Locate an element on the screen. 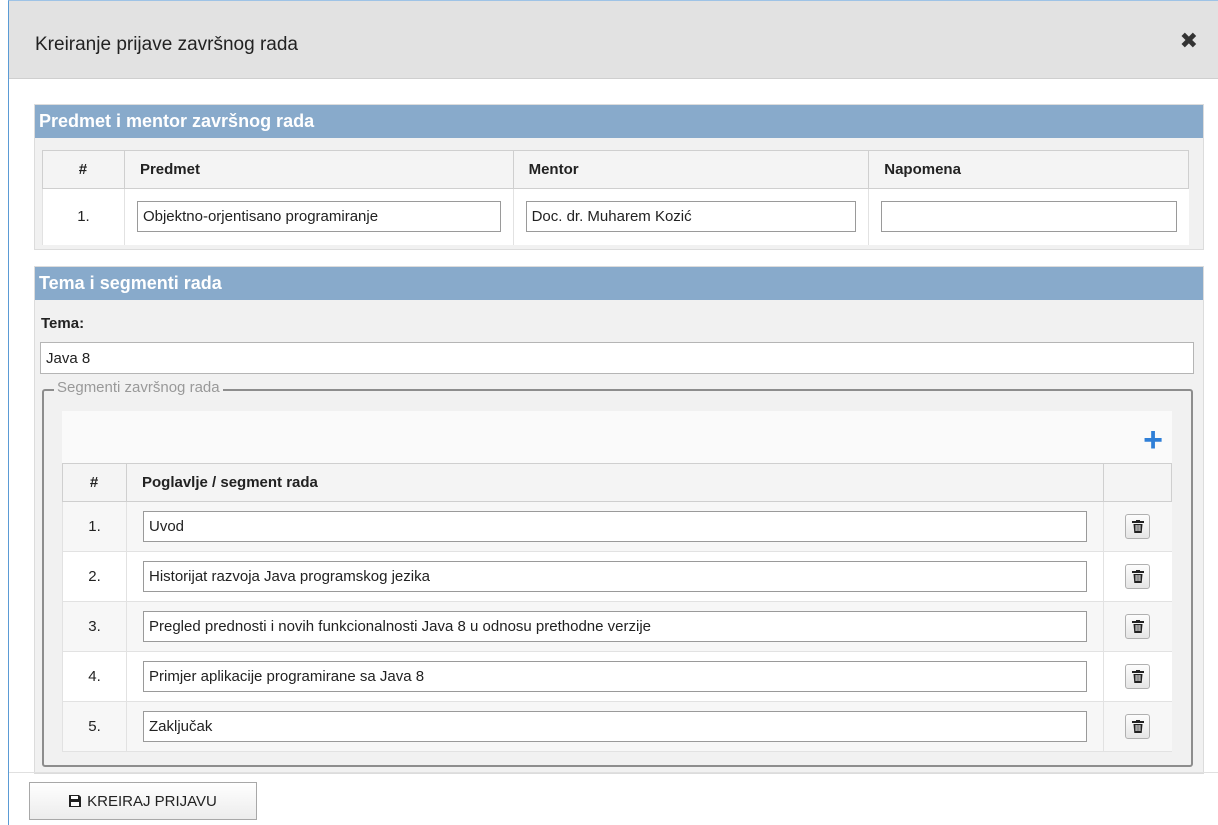  row-number: 4. is located at coordinates (94, 676).